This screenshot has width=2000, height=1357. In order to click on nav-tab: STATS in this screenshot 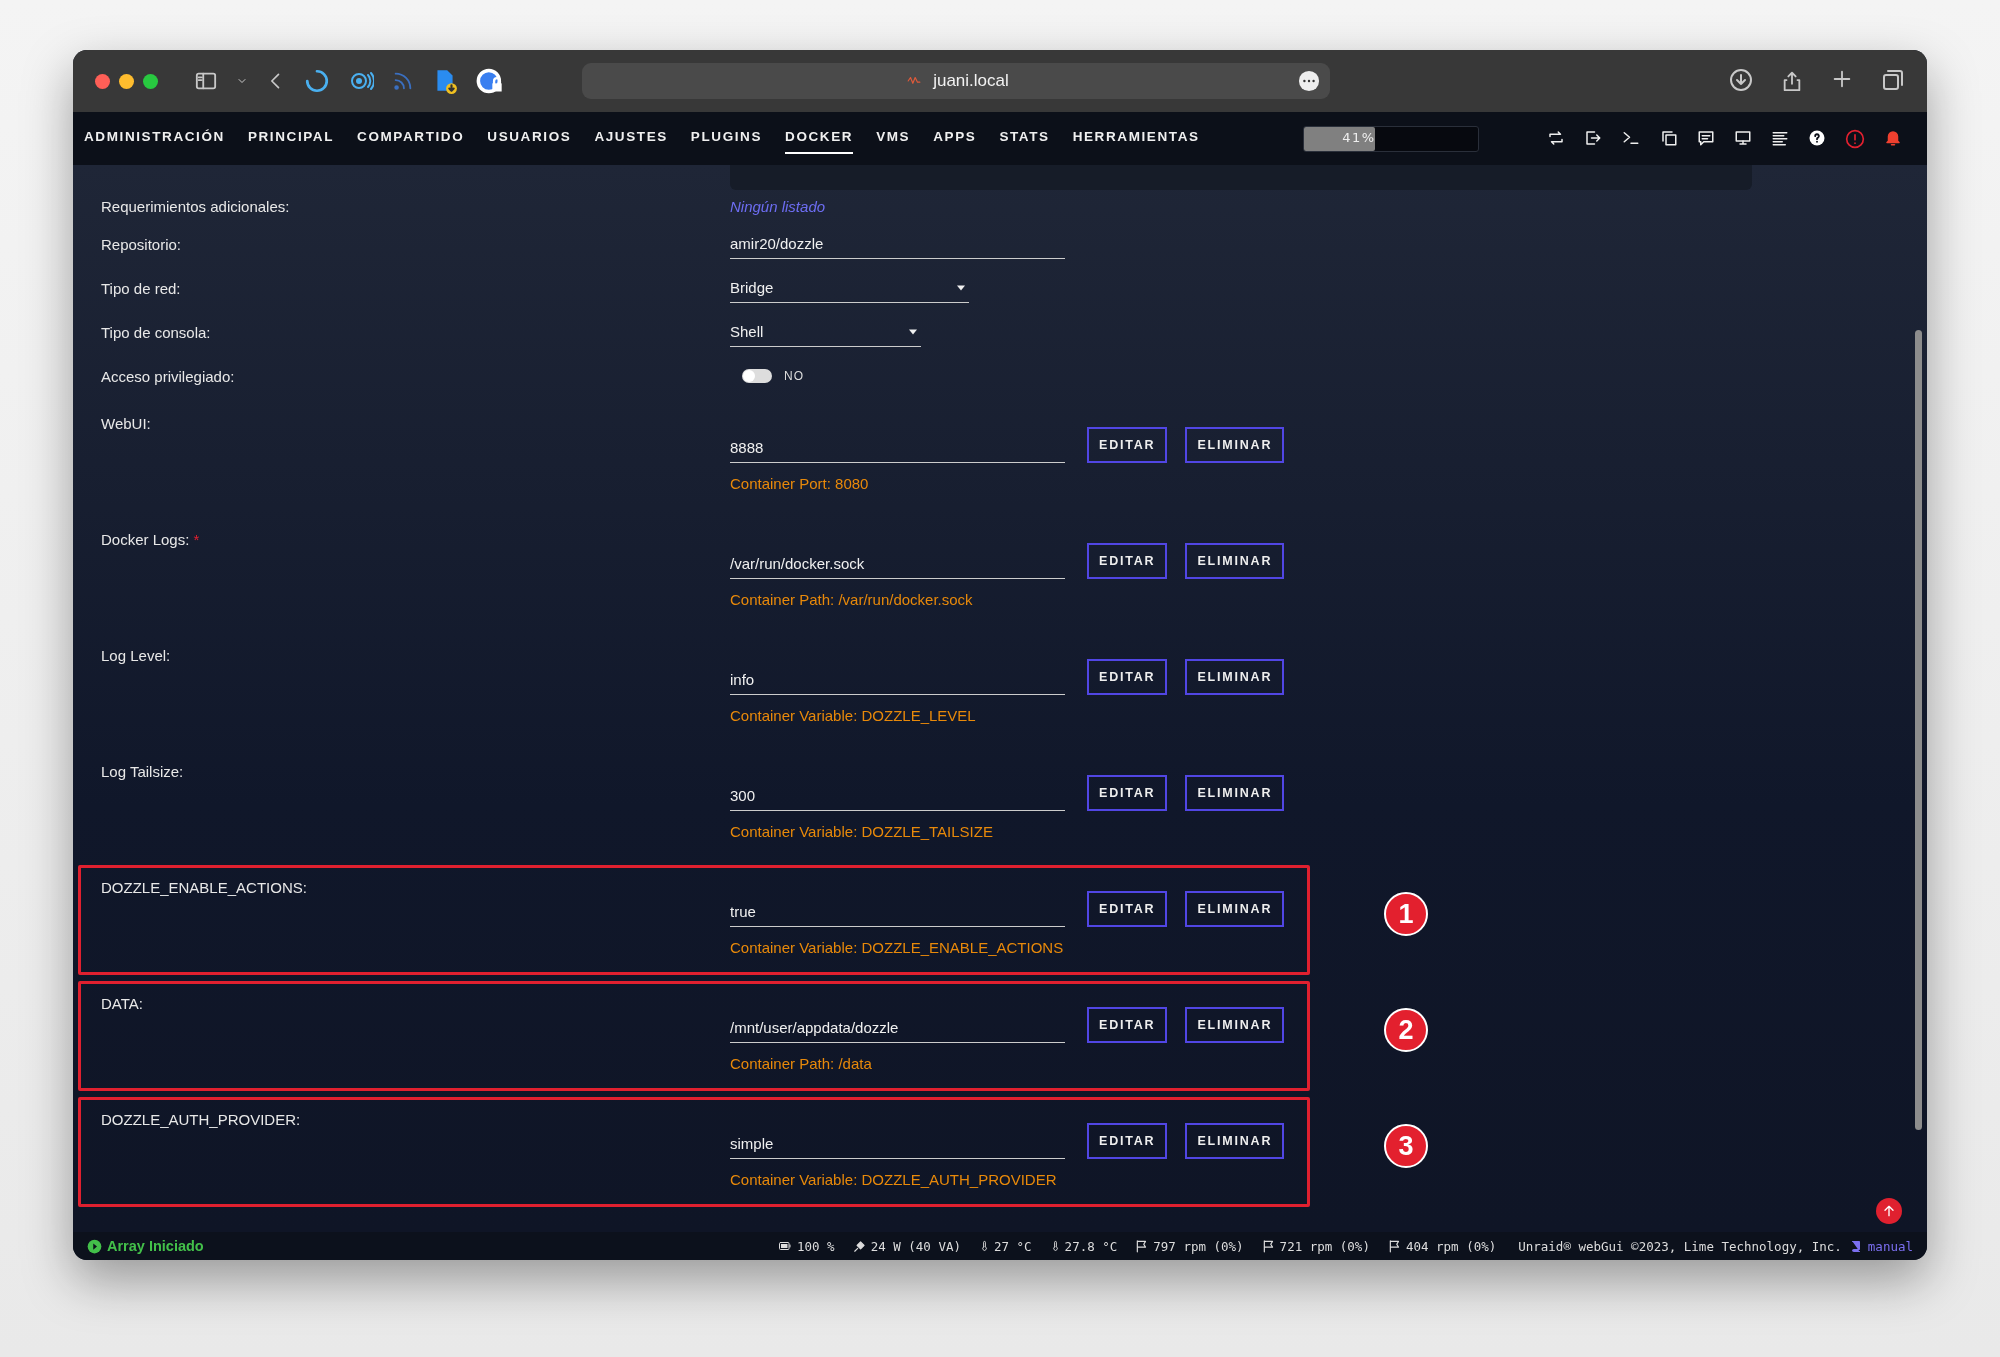, I will do `click(1024, 138)`.